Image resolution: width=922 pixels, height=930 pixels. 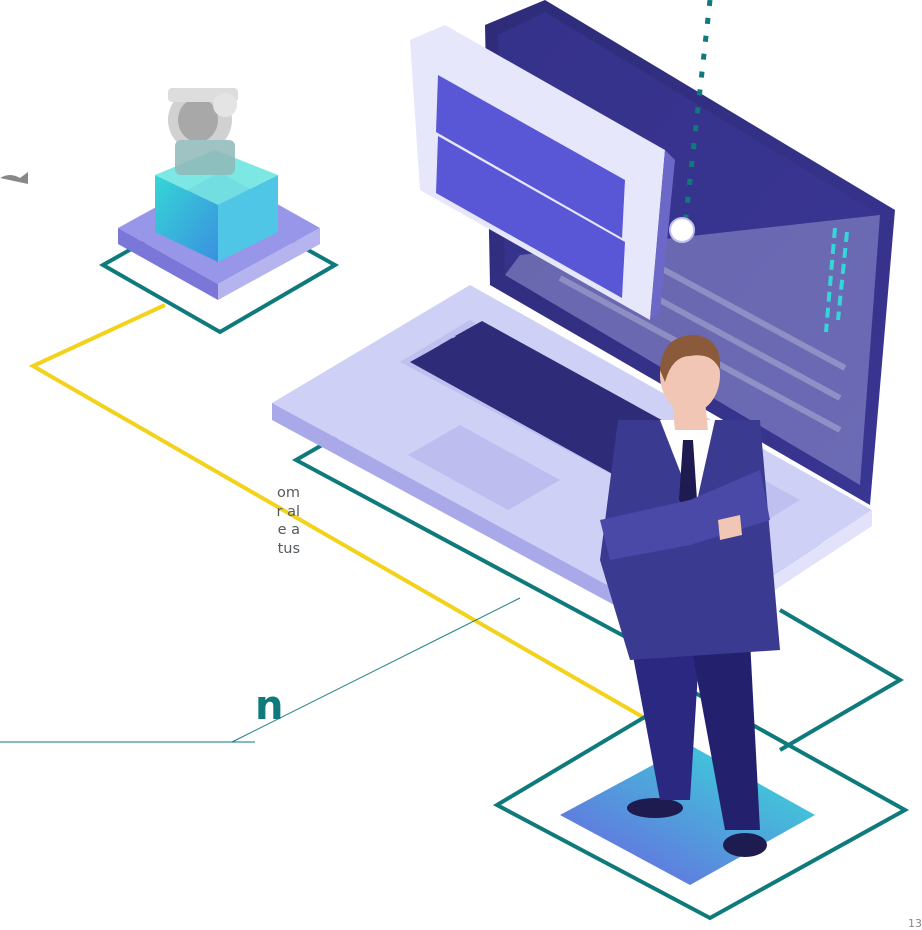 What do you see at coordinates (915, 923) in the screenshot?
I see `page-number: 13` at bounding box center [915, 923].